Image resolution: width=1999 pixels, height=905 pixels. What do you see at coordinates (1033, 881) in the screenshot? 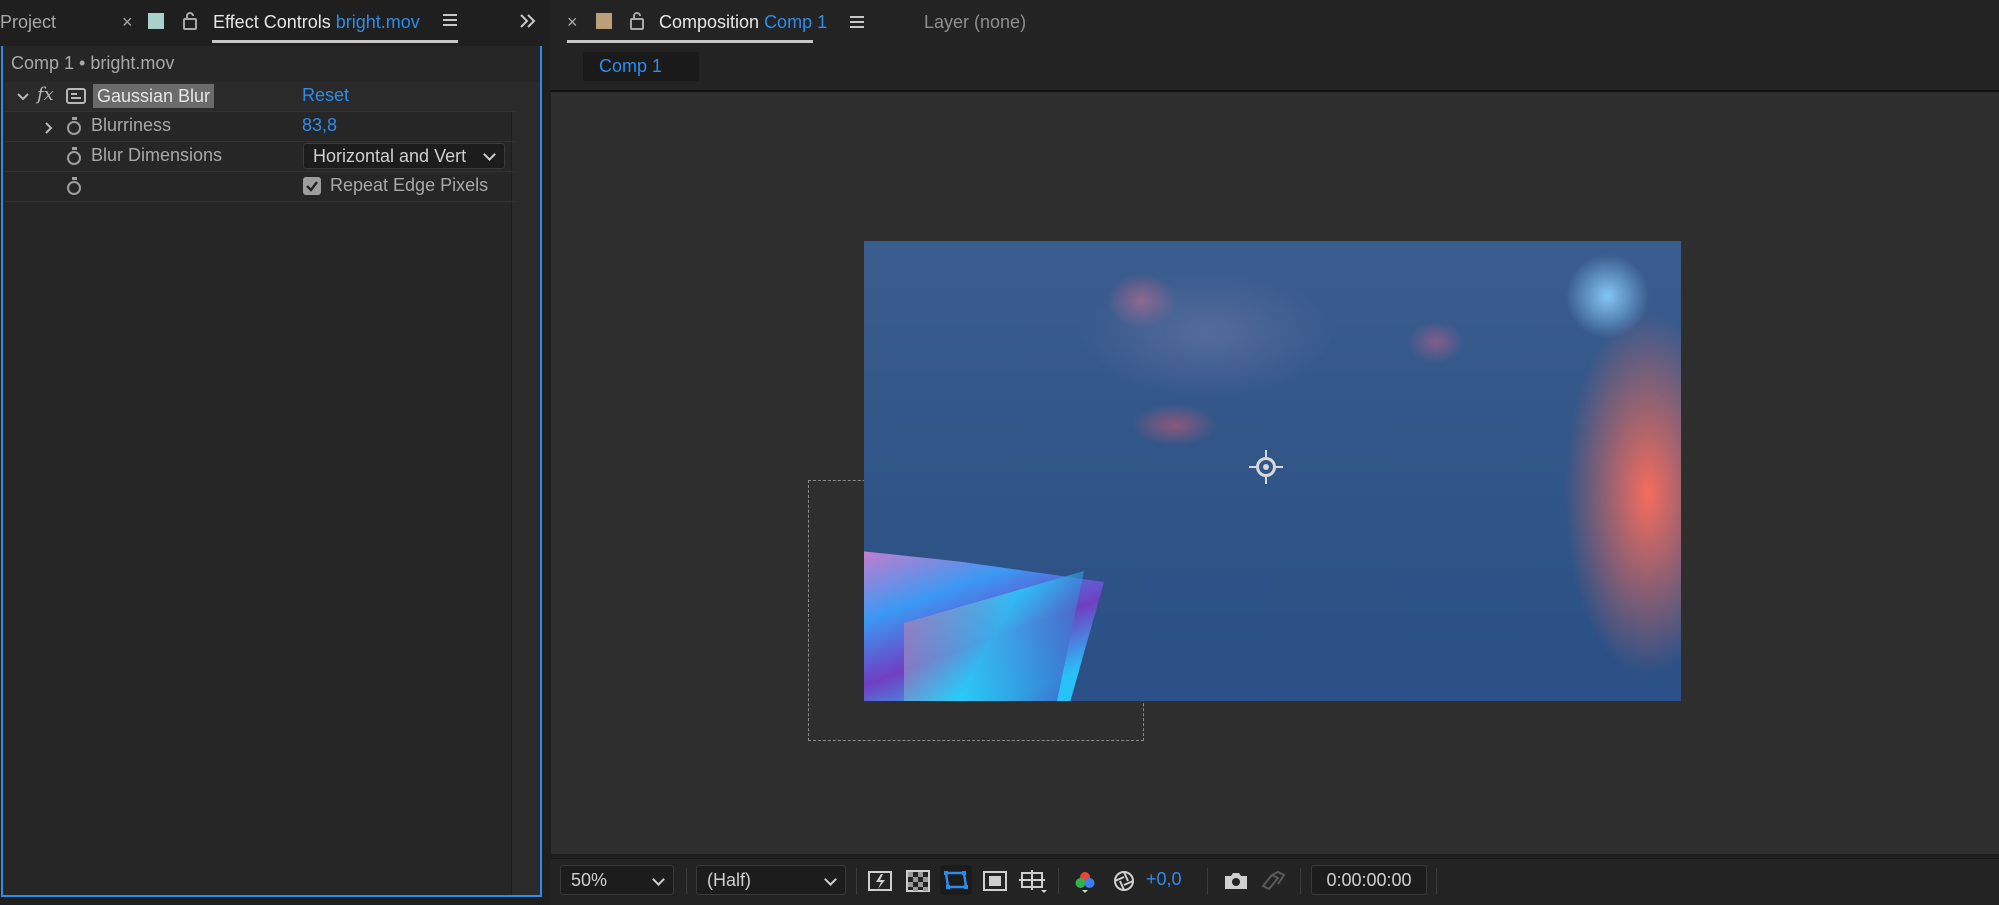
I see `grid-guides-icon` at bounding box center [1033, 881].